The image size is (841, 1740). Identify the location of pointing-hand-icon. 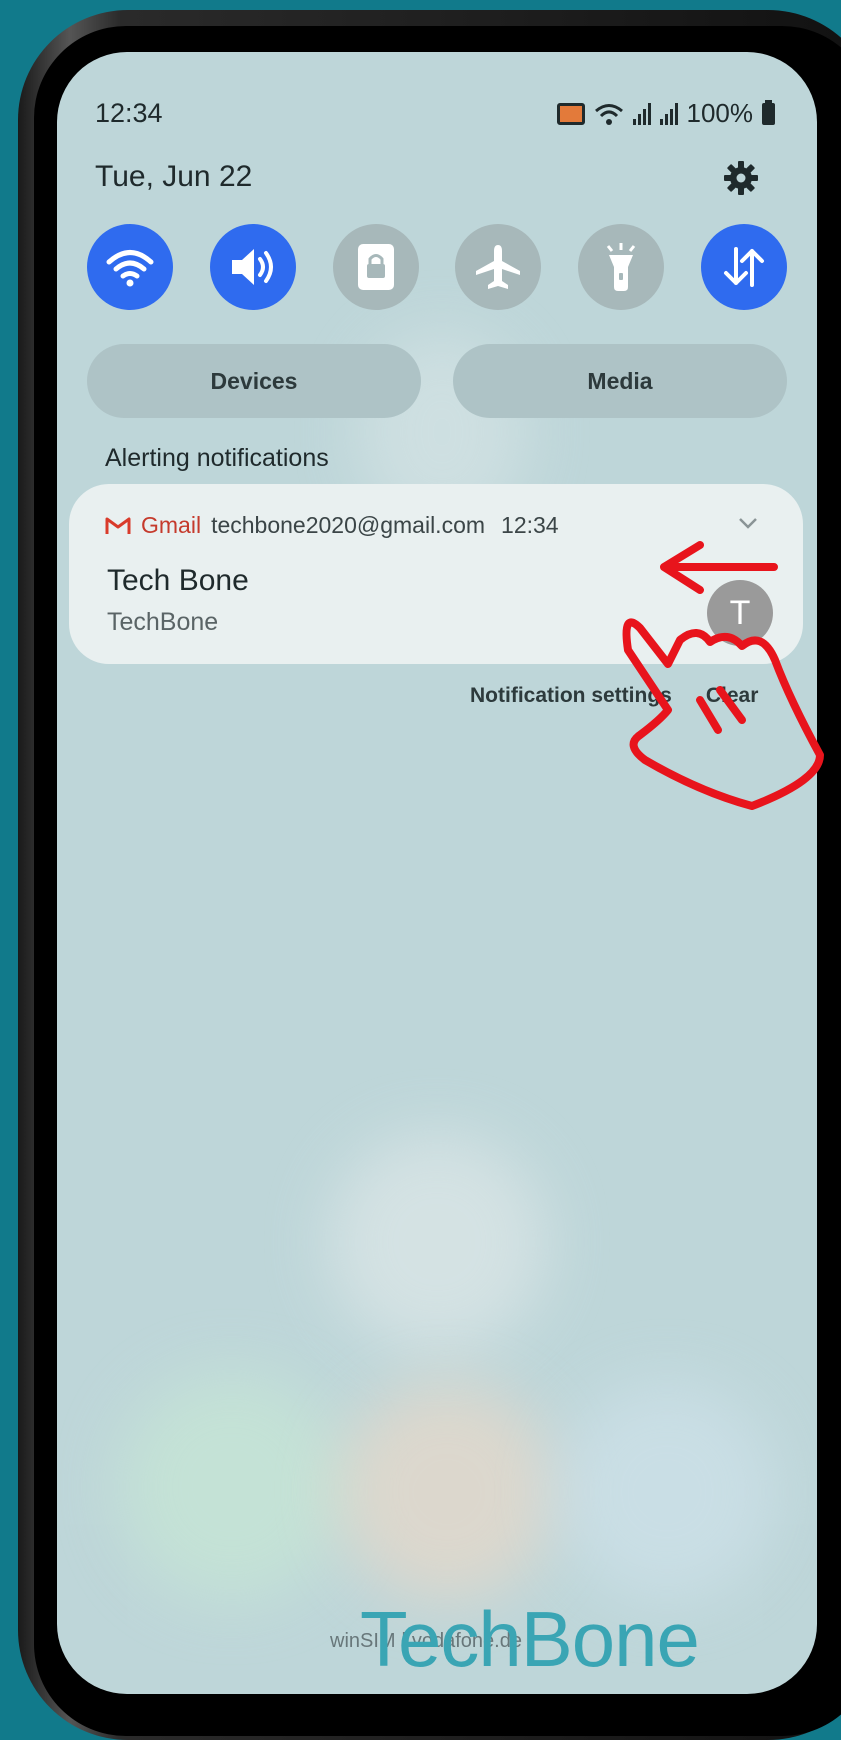
(723, 714).